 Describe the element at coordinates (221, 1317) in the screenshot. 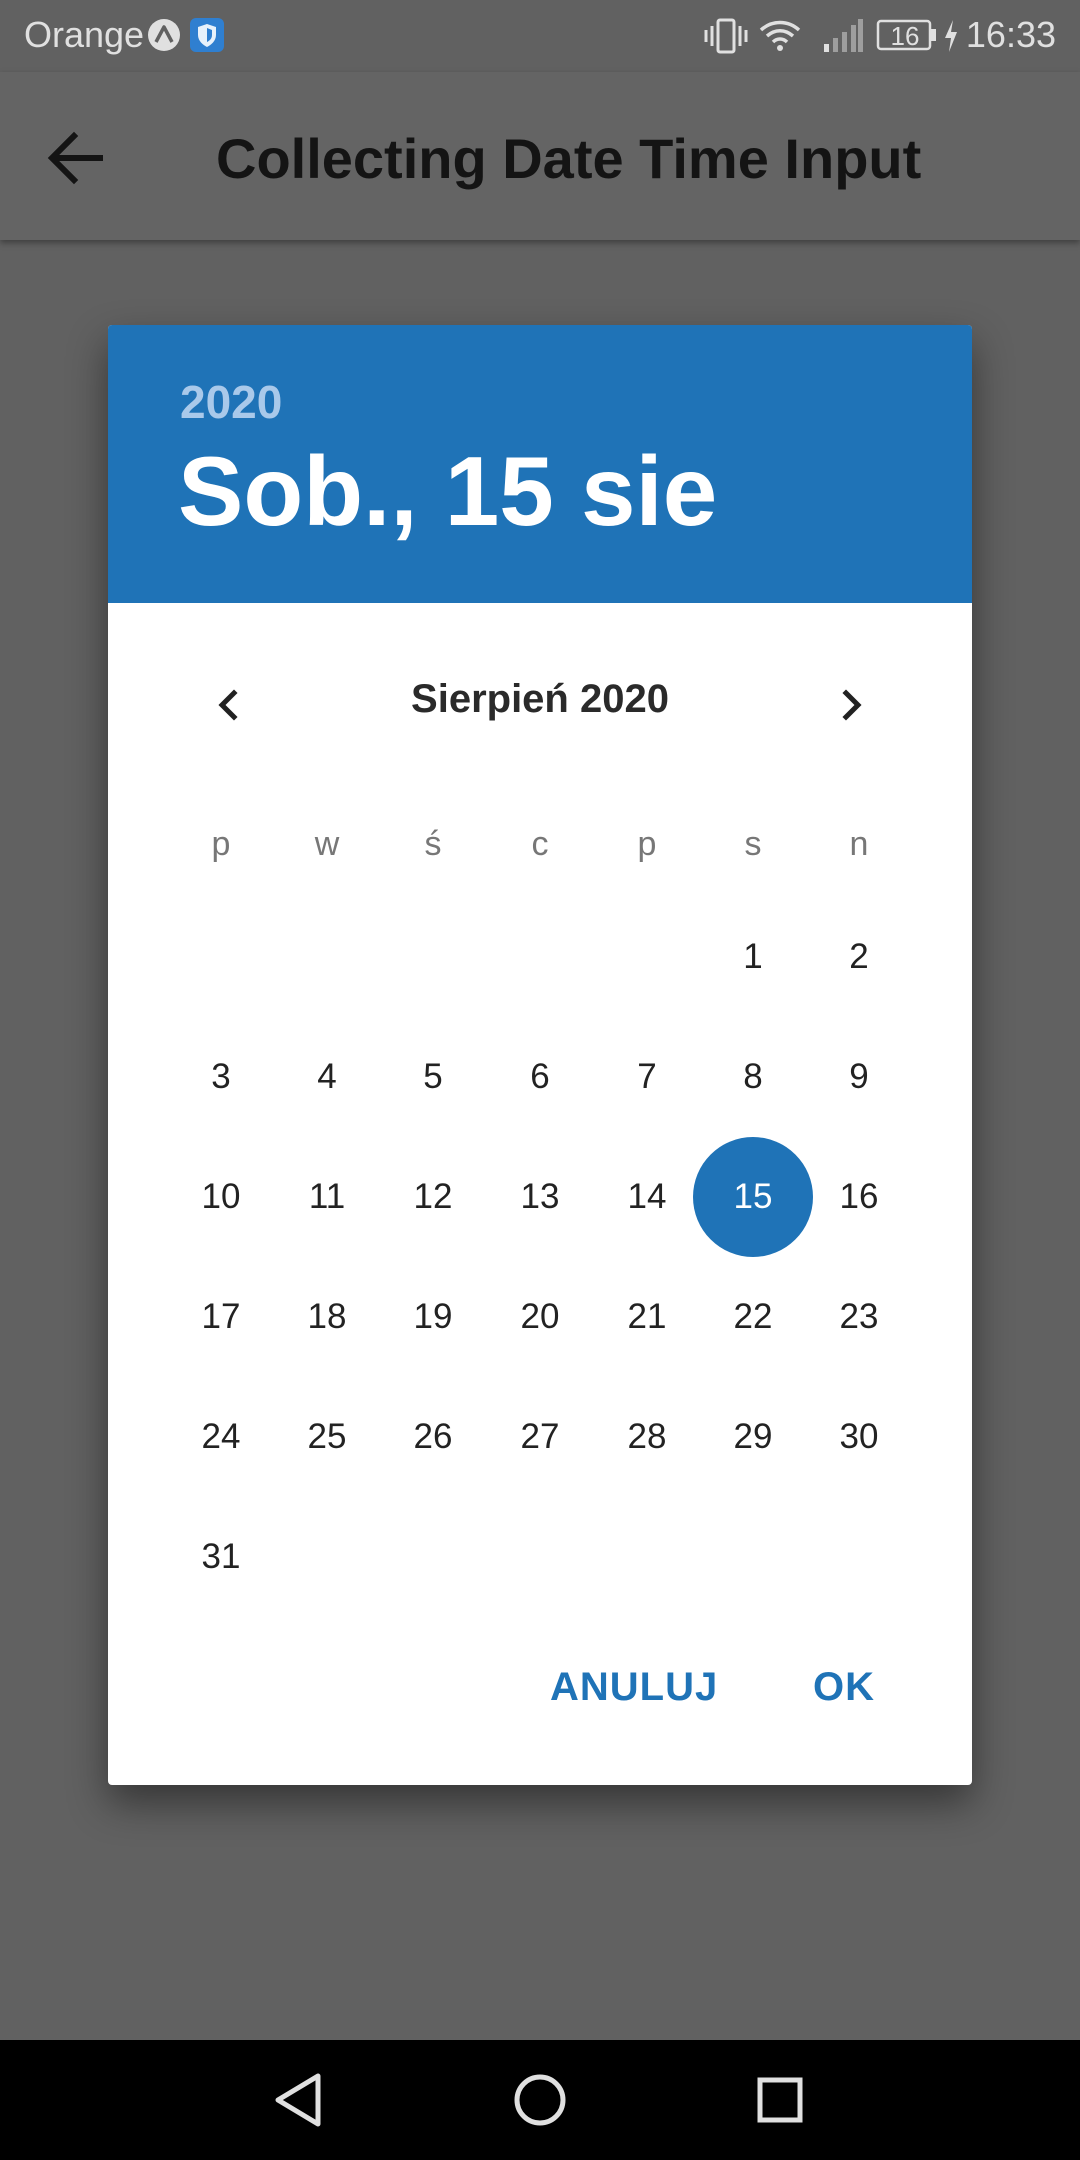

I see `day-cell: 17` at that location.